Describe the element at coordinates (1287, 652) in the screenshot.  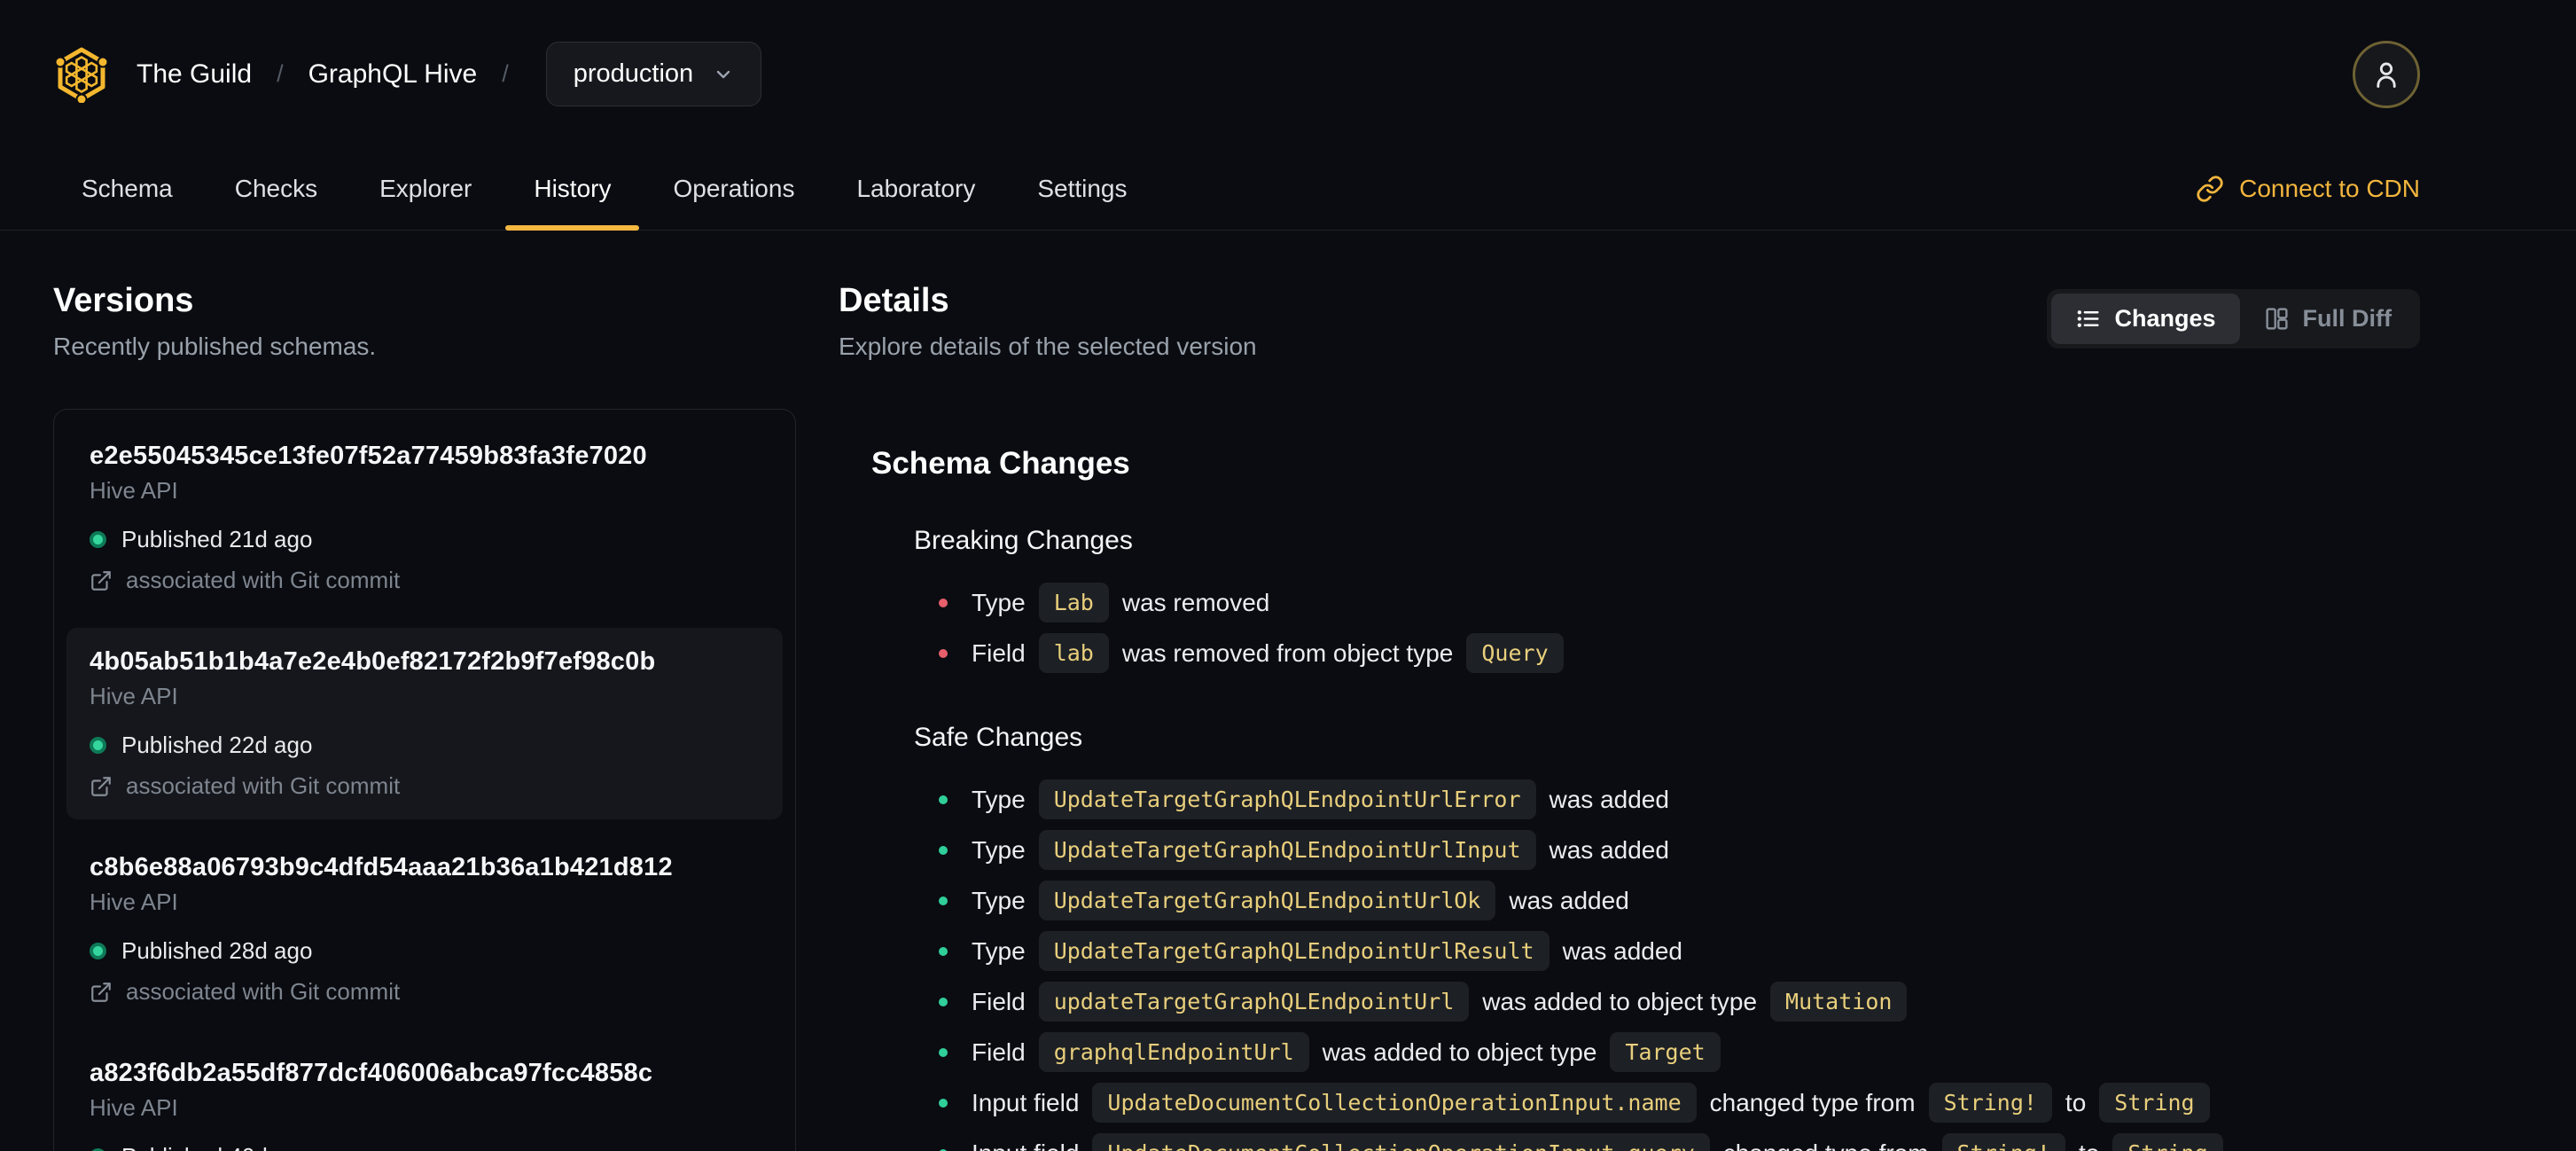
I see `change-text: was removed from object type` at that location.